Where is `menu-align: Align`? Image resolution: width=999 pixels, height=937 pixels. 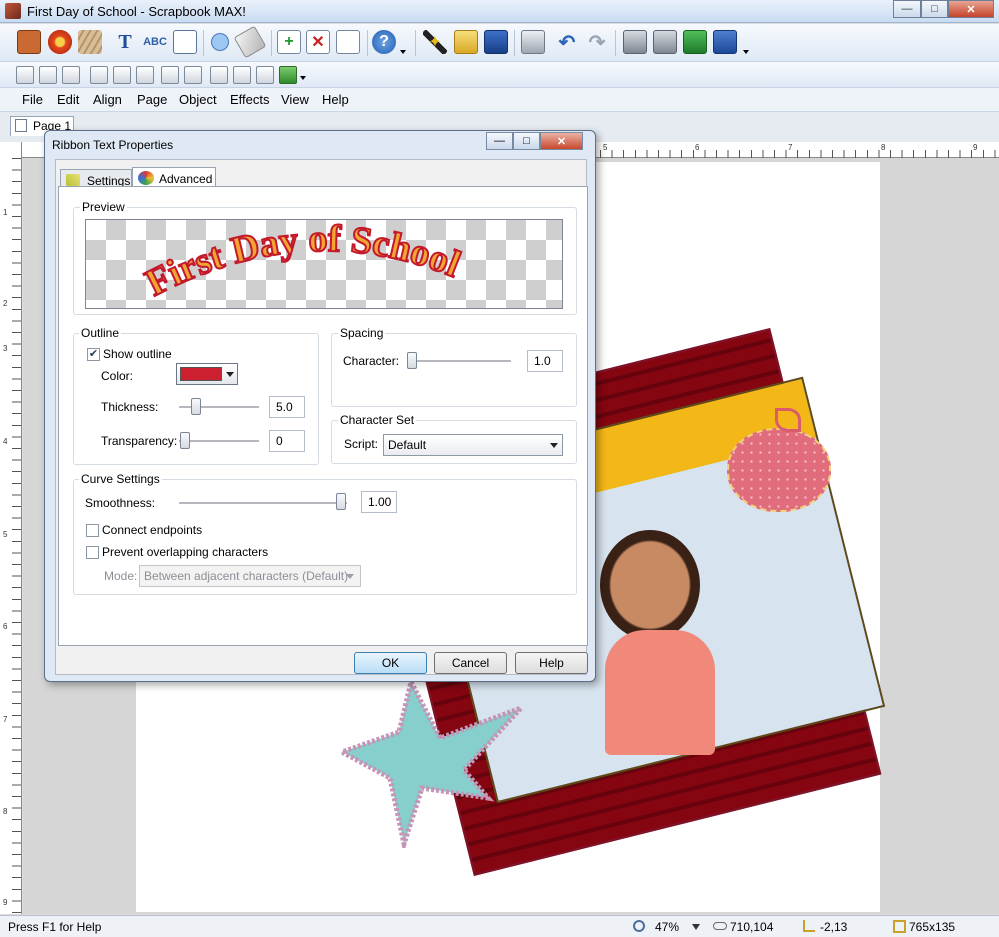 menu-align: Align is located at coordinates (107, 99).